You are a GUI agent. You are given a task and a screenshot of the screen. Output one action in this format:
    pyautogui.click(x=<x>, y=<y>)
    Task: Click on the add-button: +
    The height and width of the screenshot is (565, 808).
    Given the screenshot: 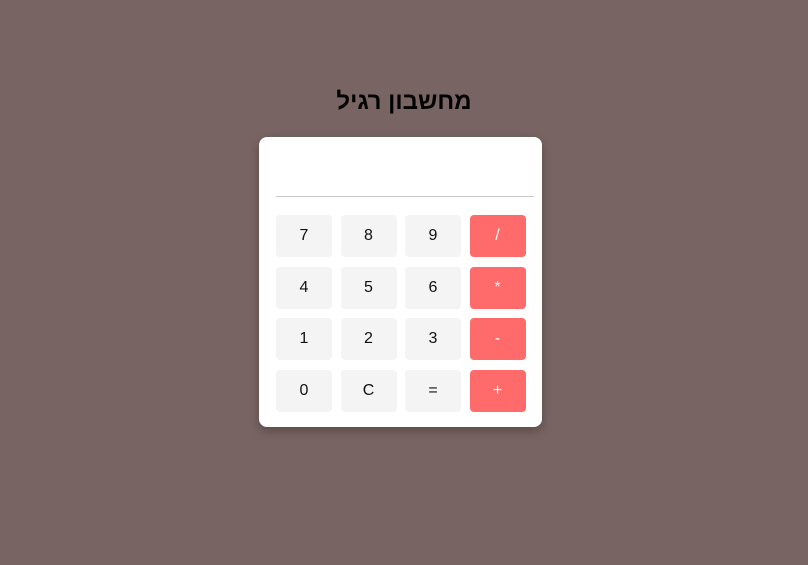 What is the action you would take?
    pyautogui.click(x=497, y=390)
    